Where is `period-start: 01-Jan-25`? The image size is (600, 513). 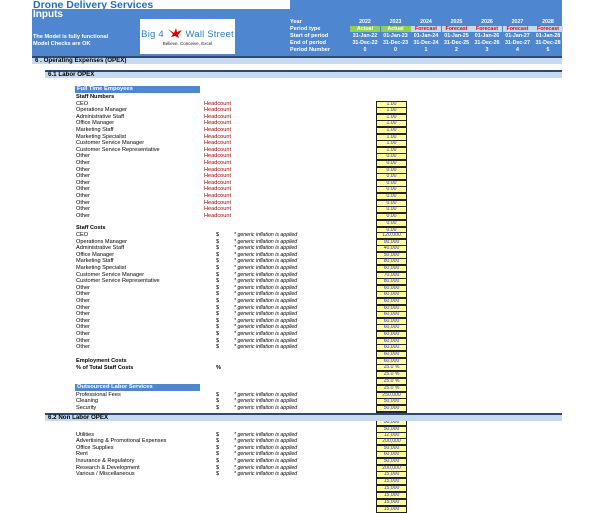 period-start: 01-Jan-25 is located at coordinates (456, 36).